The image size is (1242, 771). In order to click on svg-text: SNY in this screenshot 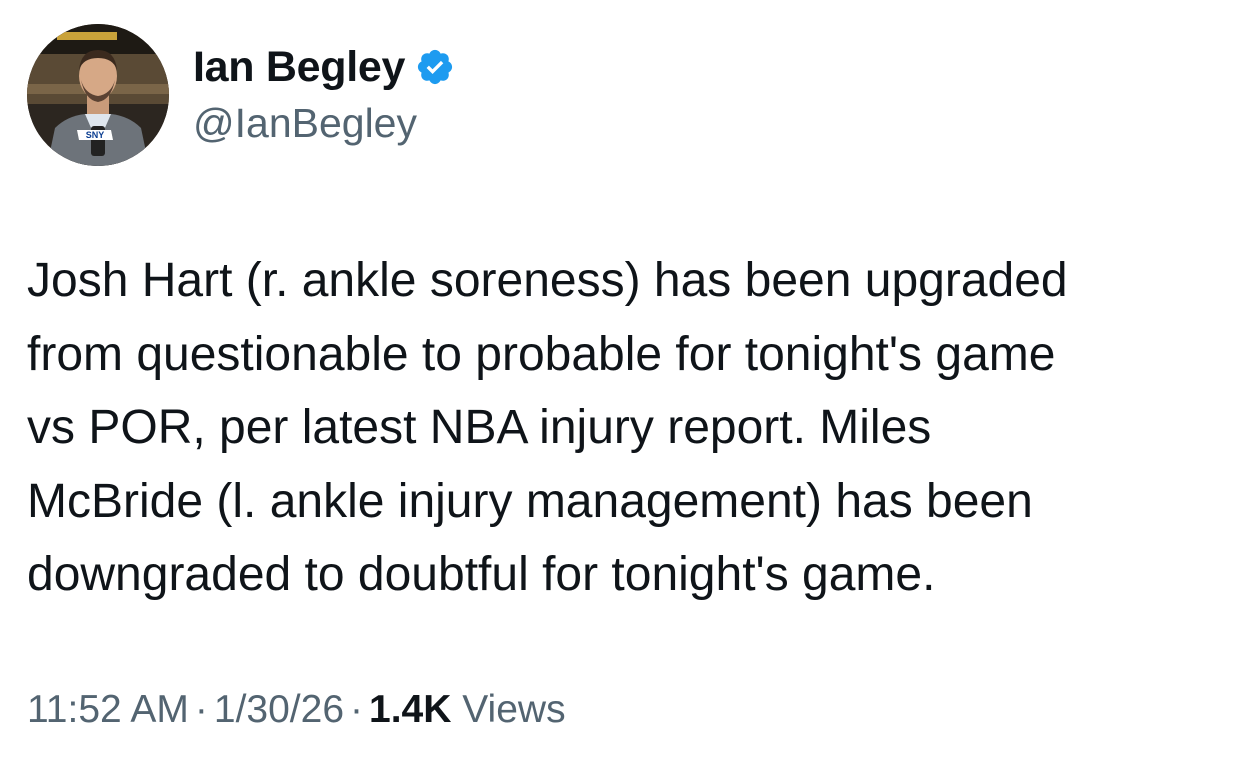, I will do `click(95, 135)`.